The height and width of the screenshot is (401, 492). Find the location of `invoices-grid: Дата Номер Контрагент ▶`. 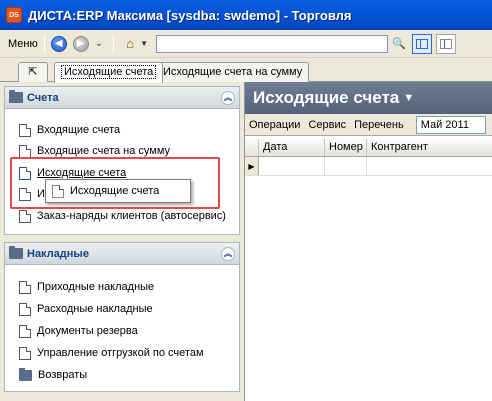

invoices-grid: Дата Номер Контрагент ▶ is located at coordinates (368, 157).